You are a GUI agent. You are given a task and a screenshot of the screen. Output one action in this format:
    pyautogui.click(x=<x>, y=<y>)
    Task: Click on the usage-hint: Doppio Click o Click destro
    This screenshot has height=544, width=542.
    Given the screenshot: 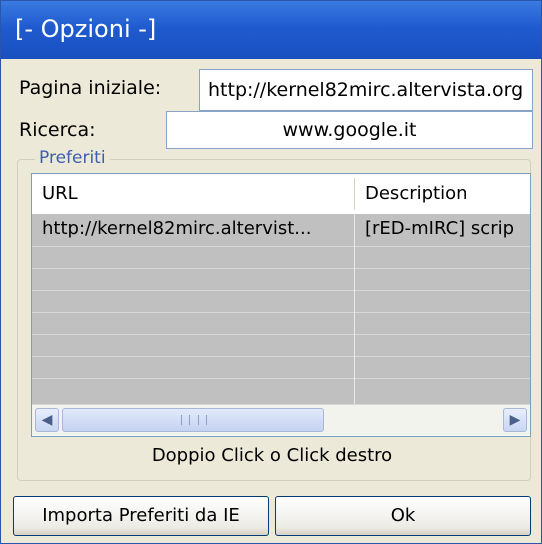 What is the action you would take?
    pyautogui.click(x=272, y=455)
    